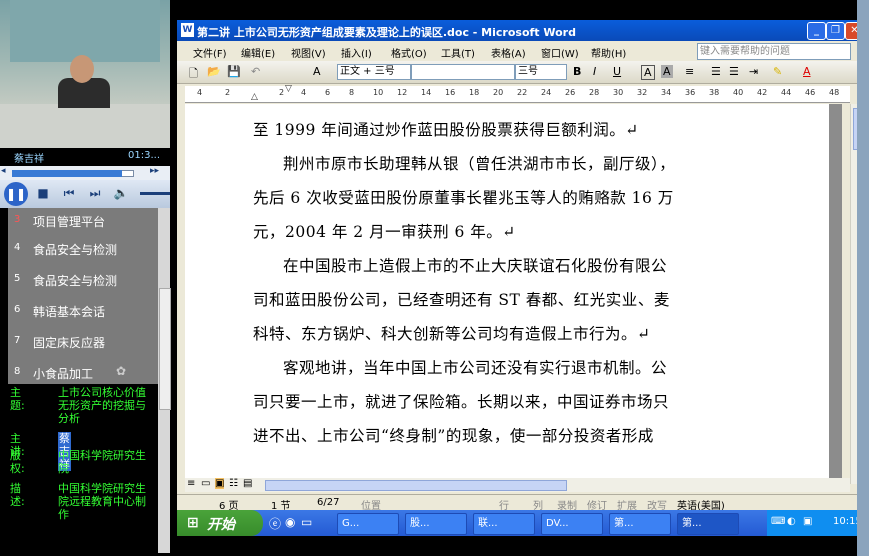  I want to click on ruler-number: 8, so click(352, 92).